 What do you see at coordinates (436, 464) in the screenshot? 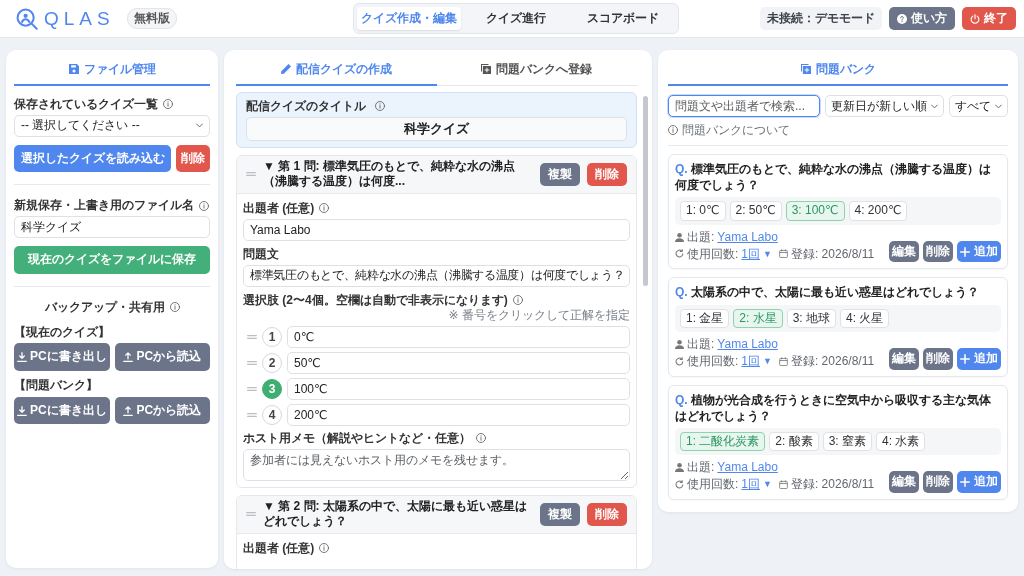
I see `memo-textarea: 参加者には見えないホスト用のメモを残せます。` at bounding box center [436, 464].